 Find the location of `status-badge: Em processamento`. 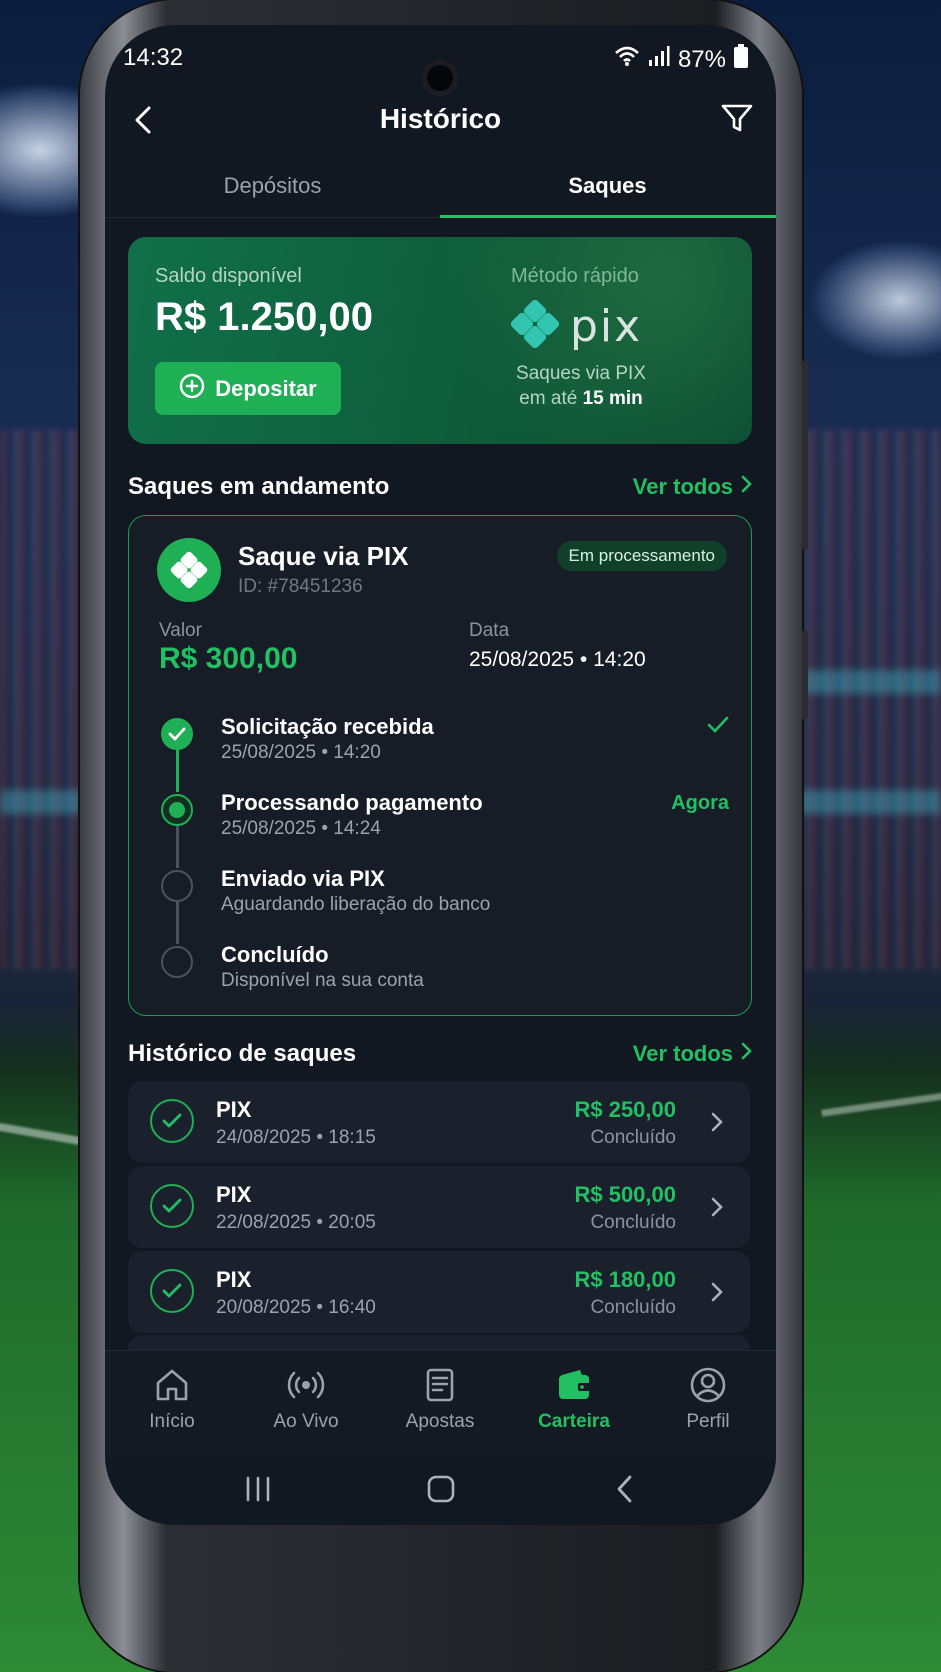

status-badge: Em processamento is located at coordinates (641, 556).